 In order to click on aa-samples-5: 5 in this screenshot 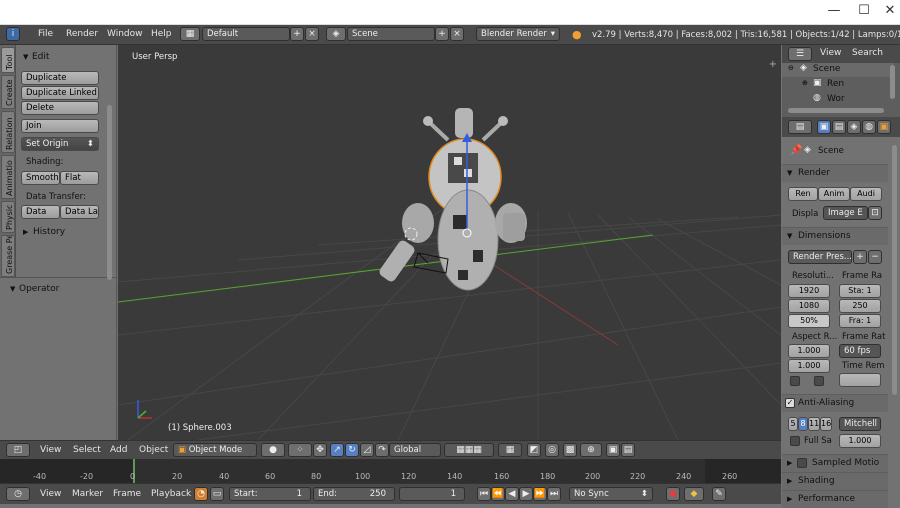, I will do `click(793, 424)`.